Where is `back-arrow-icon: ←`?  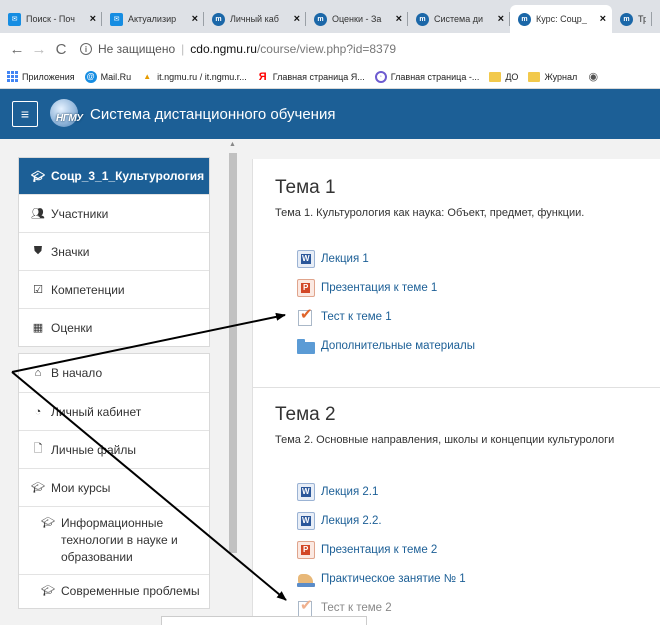 back-arrow-icon: ← is located at coordinates (17, 49).